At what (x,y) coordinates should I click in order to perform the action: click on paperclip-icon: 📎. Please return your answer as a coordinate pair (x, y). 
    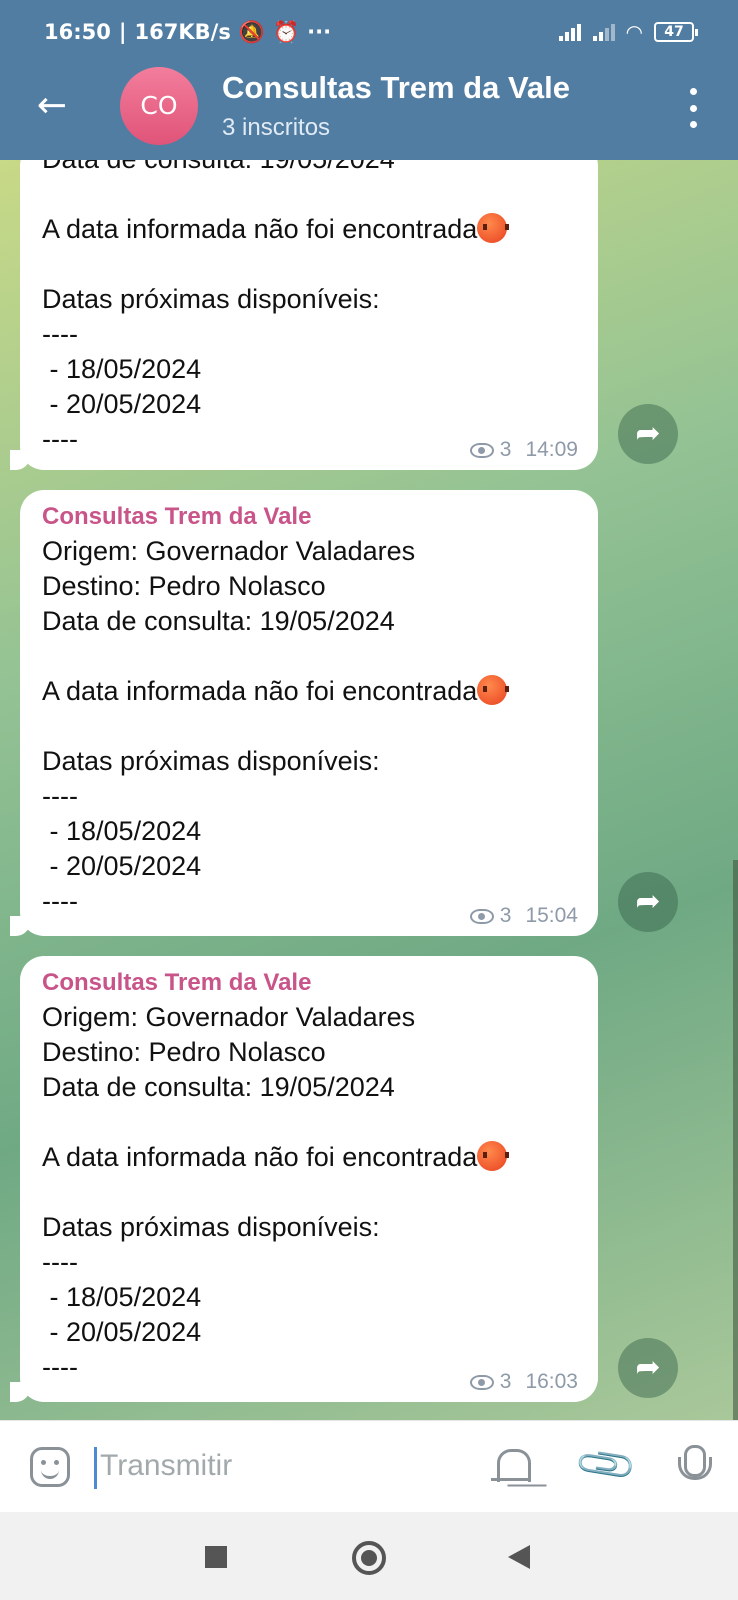
    Looking at the image, I should click on (606, 1465).